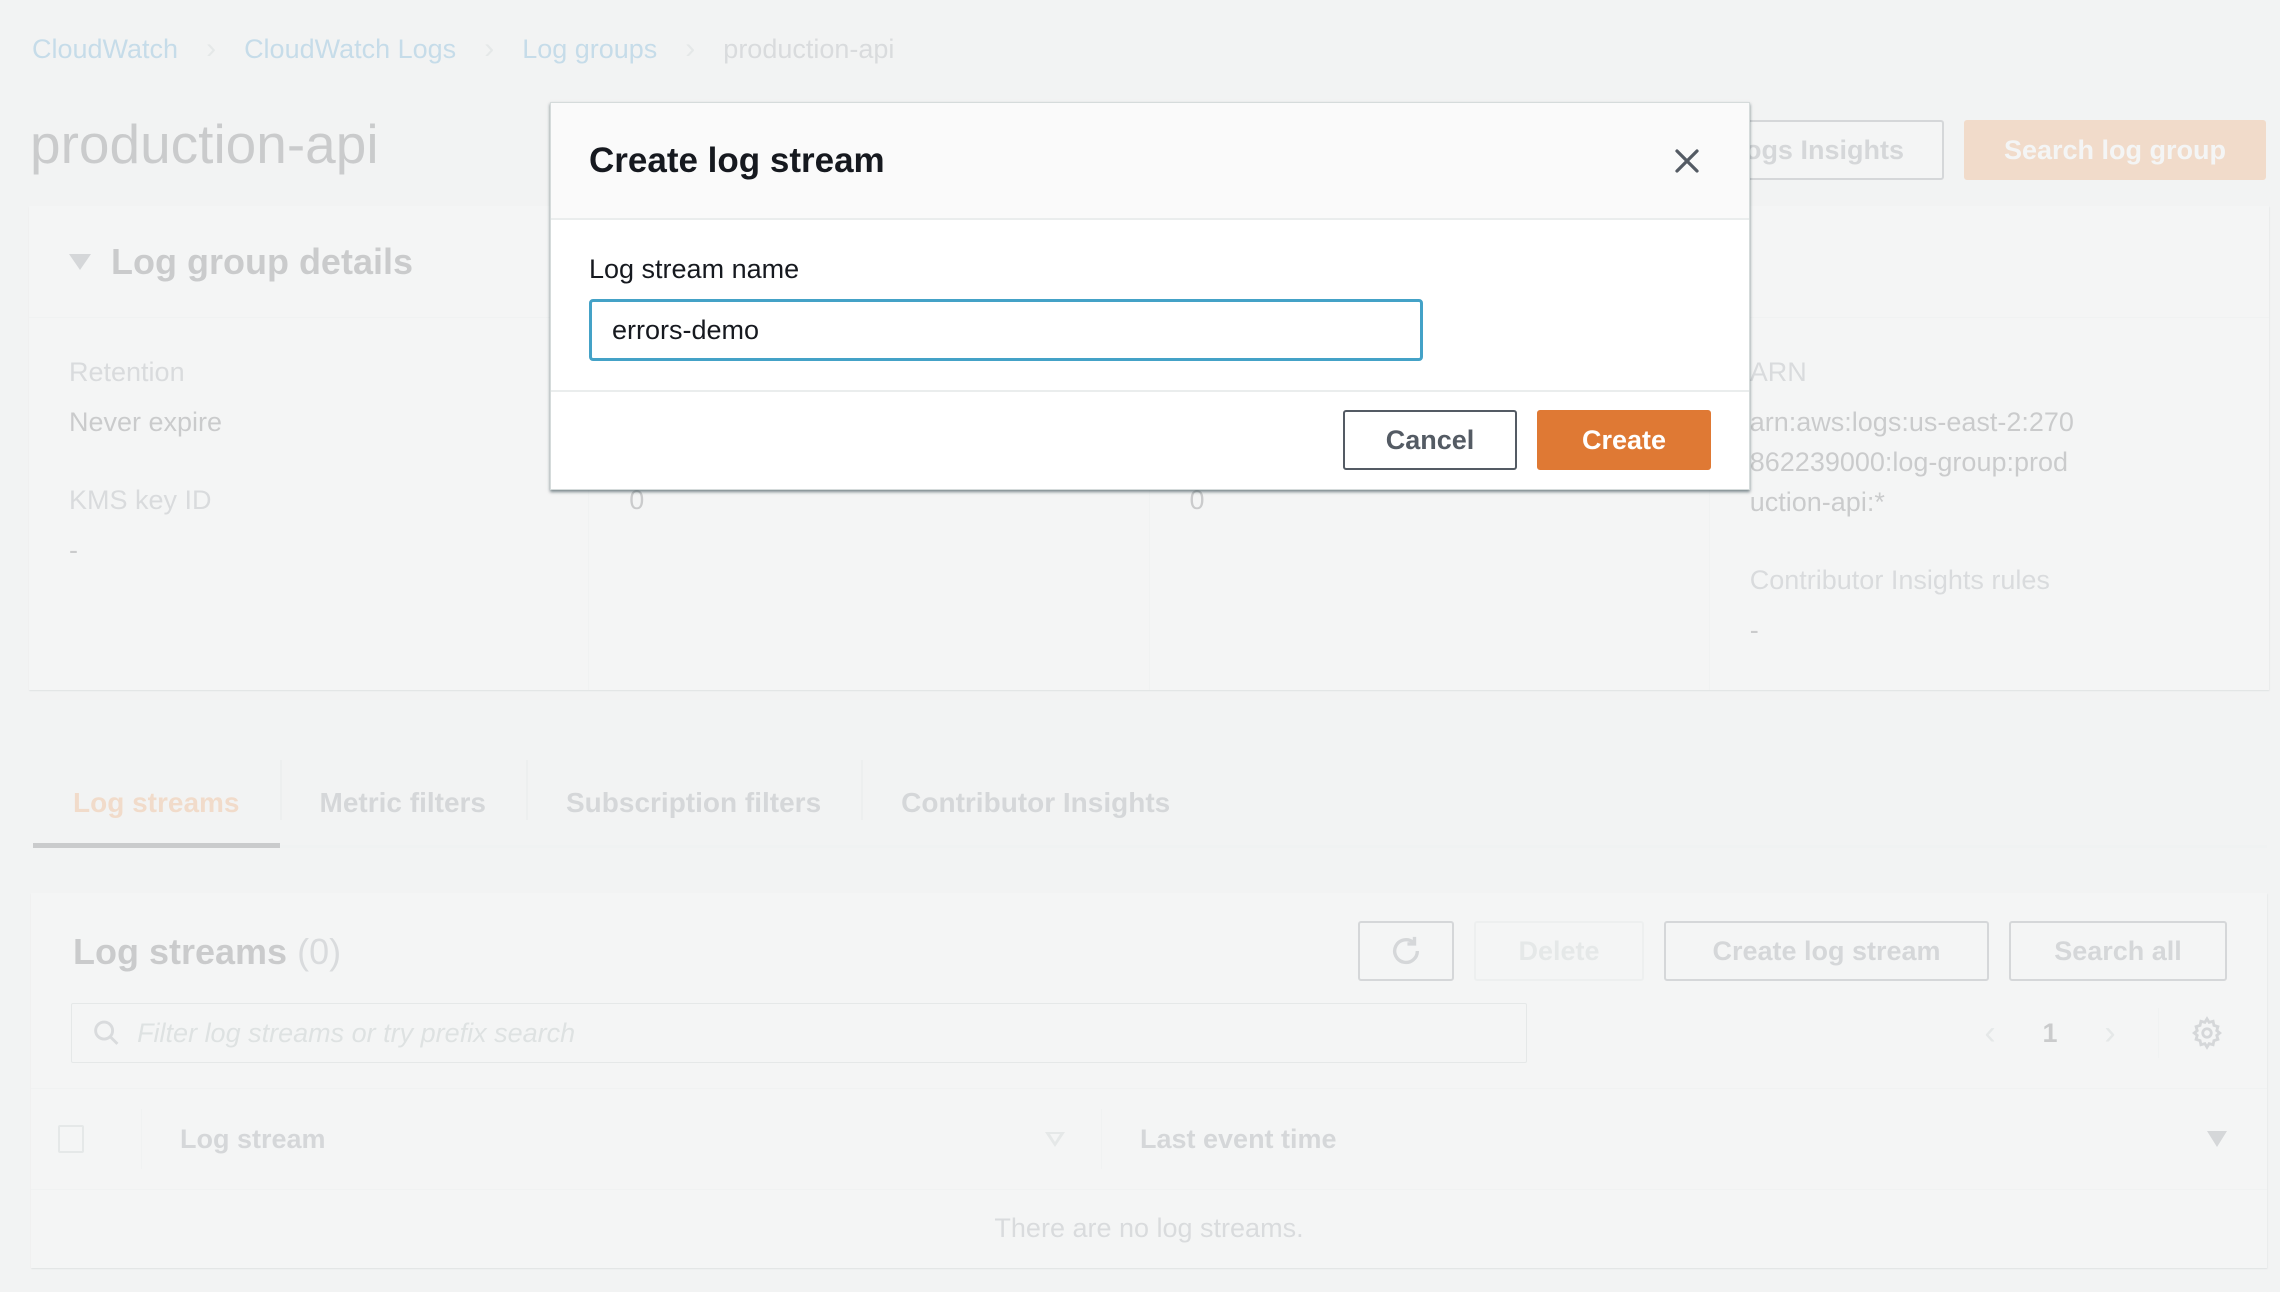 The height and width of the screenshot is (1292, 2280). Describe the element at coordinates (1150, 161) in the screenshot. I see `modal-header: Create log stream` at that location.